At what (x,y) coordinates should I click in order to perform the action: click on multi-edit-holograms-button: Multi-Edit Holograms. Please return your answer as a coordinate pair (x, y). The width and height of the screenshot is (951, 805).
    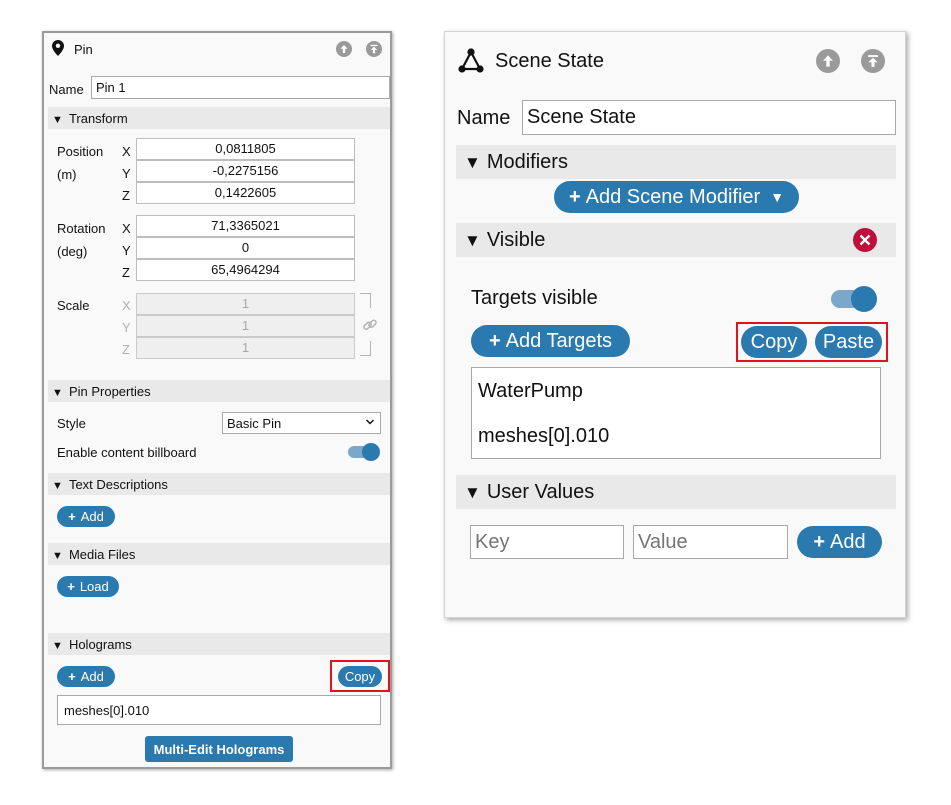
    Looking at the image, I should click on (219, 749).